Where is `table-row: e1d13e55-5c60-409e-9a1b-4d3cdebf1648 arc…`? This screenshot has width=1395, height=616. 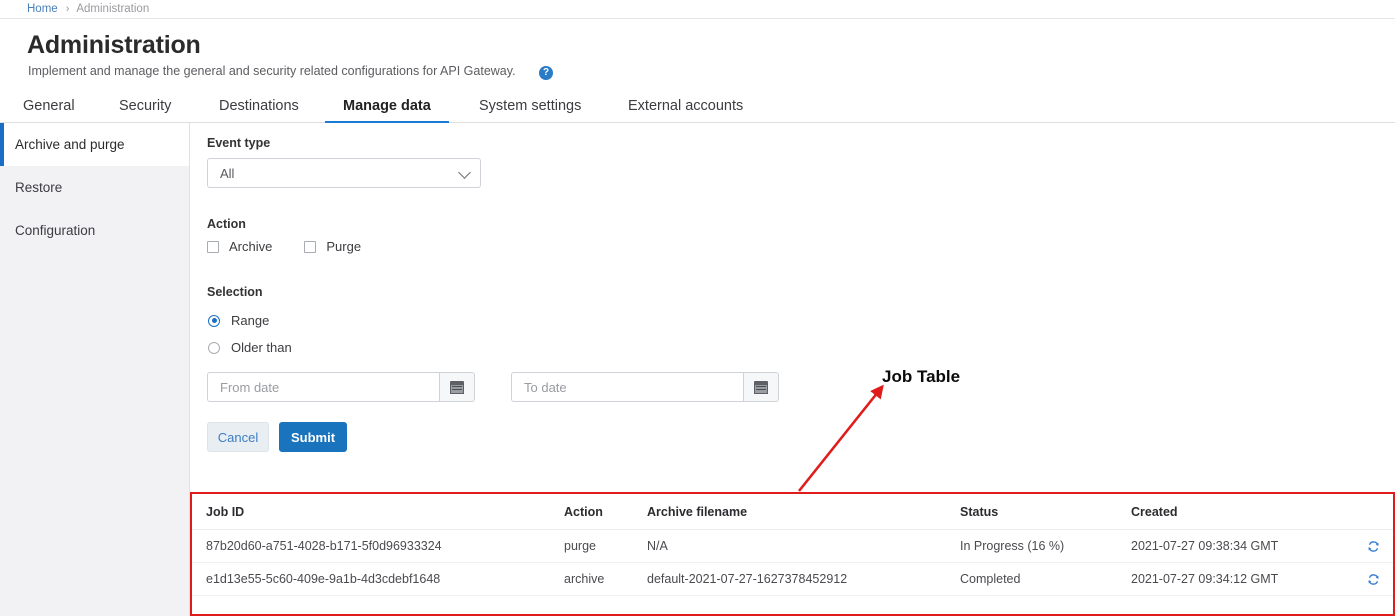
table-row: e1d13e55-5c60-409e-9a1b-4d3cdebf1648 arc… is located at coordinates (792, 579).